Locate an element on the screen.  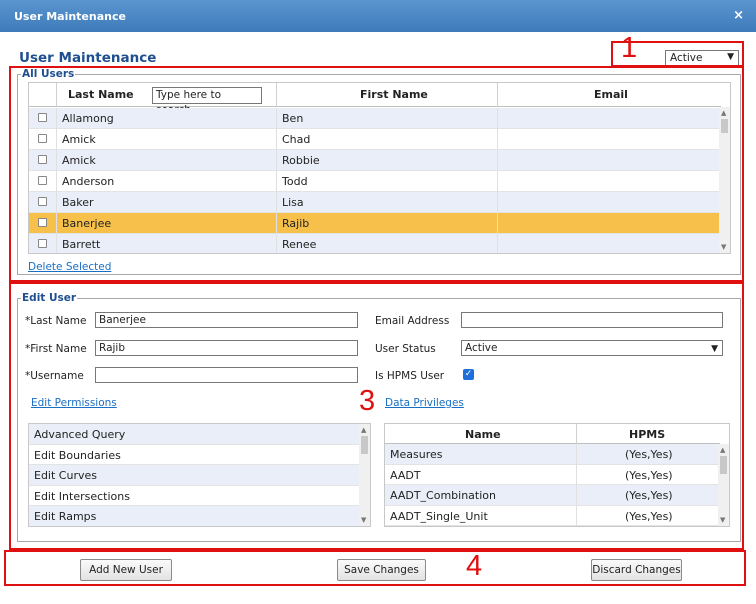
last-name-label: *Last Name is located at coordinates (56, 321).